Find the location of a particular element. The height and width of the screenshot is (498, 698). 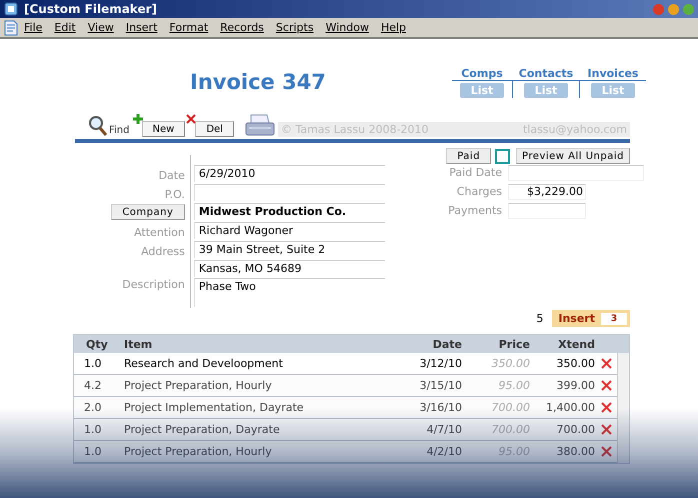

insert-button: Insert is located at coordinates (576, 318).